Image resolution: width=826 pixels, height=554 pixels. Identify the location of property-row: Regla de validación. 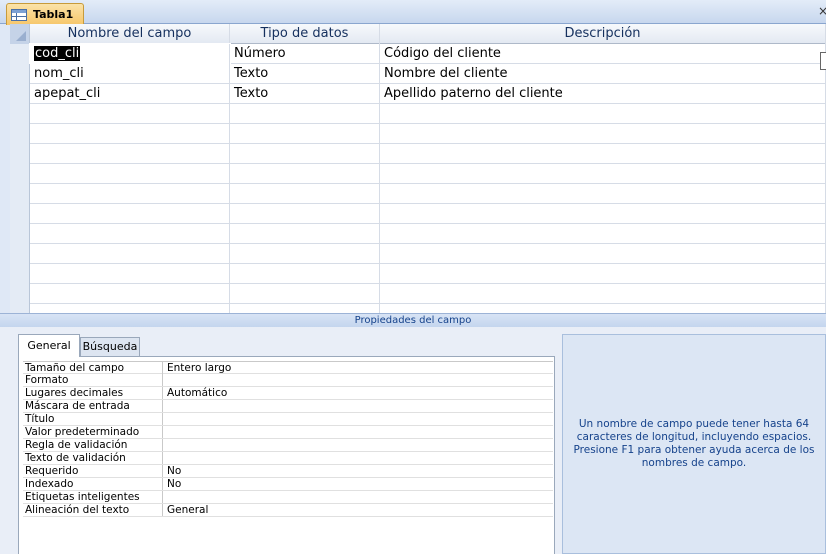
(288, 445).